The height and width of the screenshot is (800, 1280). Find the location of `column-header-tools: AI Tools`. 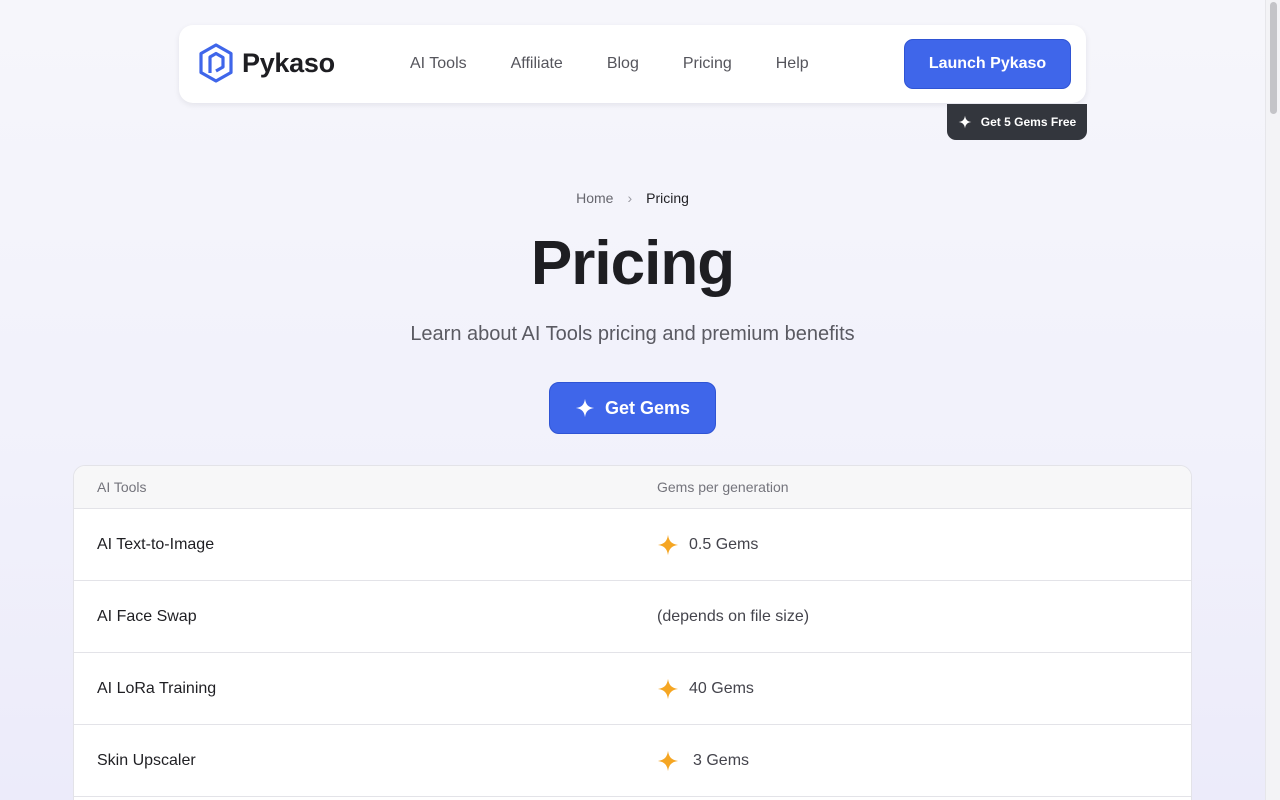

column-header-tools: AI Tools is located at coordinates (122, 487).